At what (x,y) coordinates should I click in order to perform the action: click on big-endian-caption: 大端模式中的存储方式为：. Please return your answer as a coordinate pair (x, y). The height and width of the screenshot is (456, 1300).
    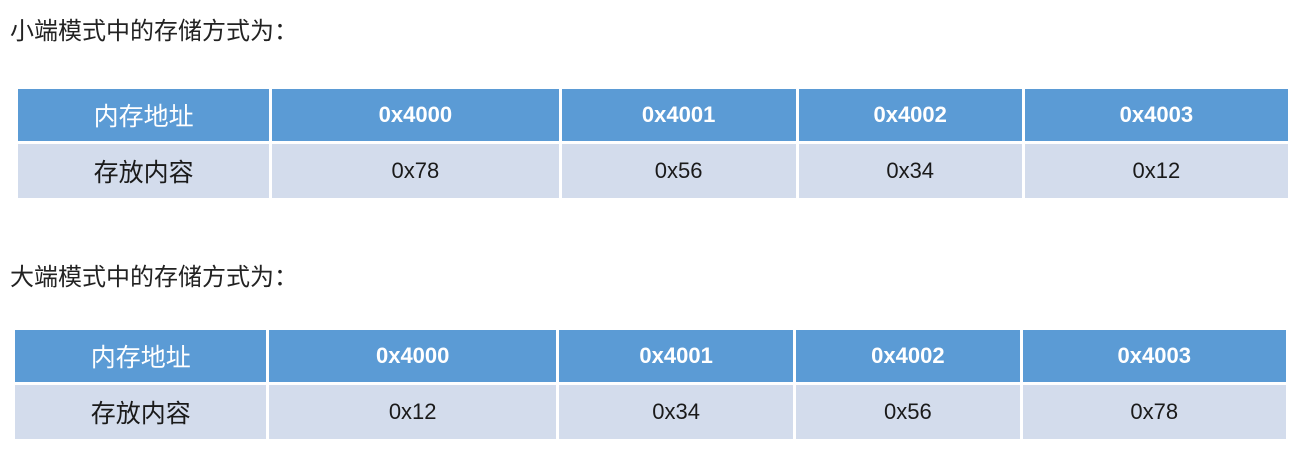
    Looking at the image, I should click on (154, 277).